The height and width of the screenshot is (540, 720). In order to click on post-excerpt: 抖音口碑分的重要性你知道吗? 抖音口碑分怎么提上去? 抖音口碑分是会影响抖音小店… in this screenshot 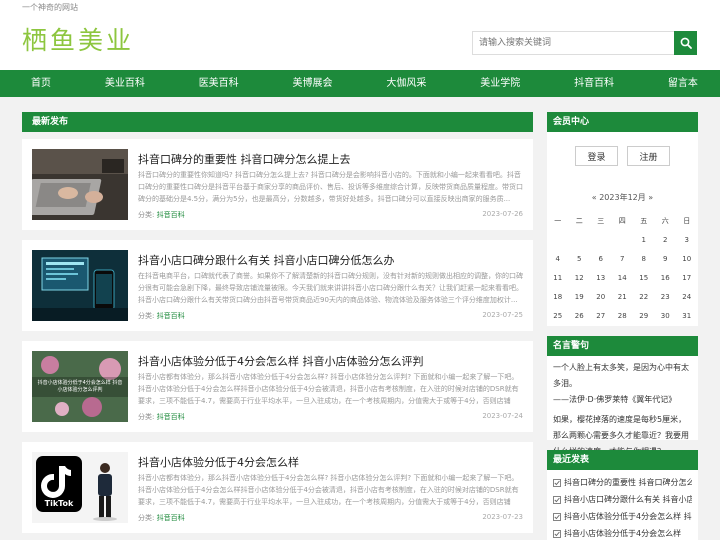, I will do `click(330, 187)`.